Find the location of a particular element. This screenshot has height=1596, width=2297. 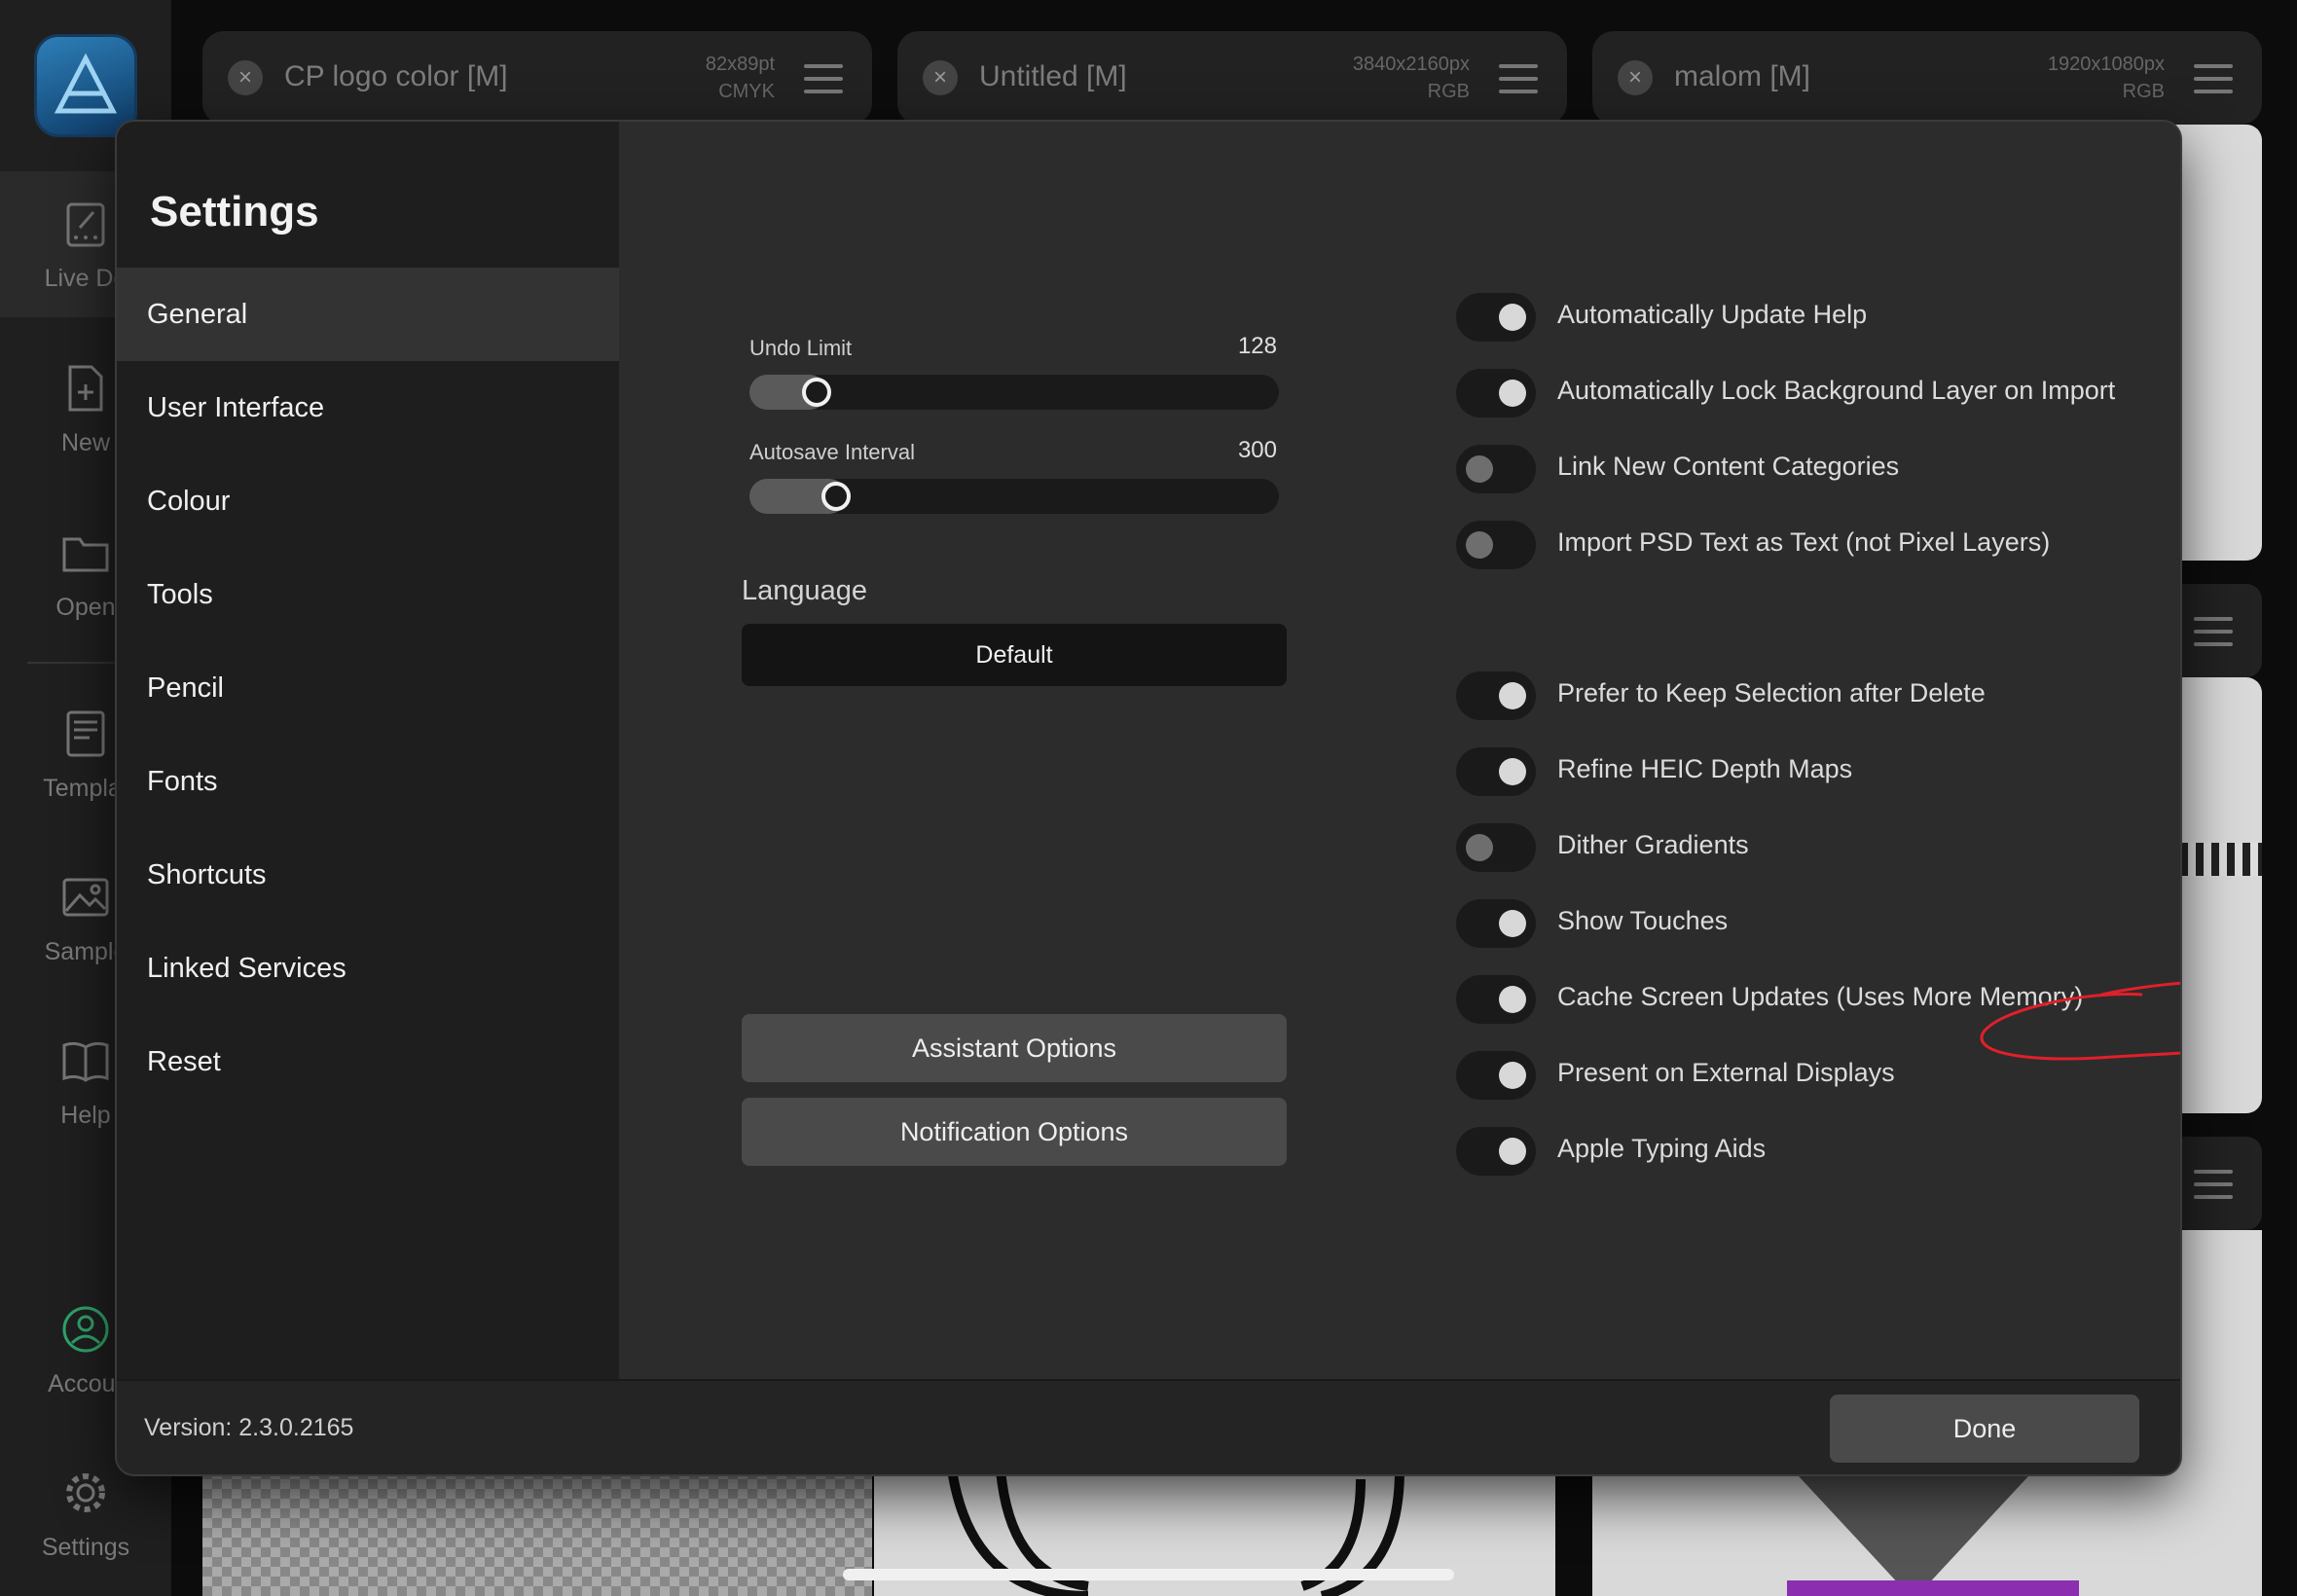

toggle-label: Apple Typing Aids is located at coordinates (1662, 1148).